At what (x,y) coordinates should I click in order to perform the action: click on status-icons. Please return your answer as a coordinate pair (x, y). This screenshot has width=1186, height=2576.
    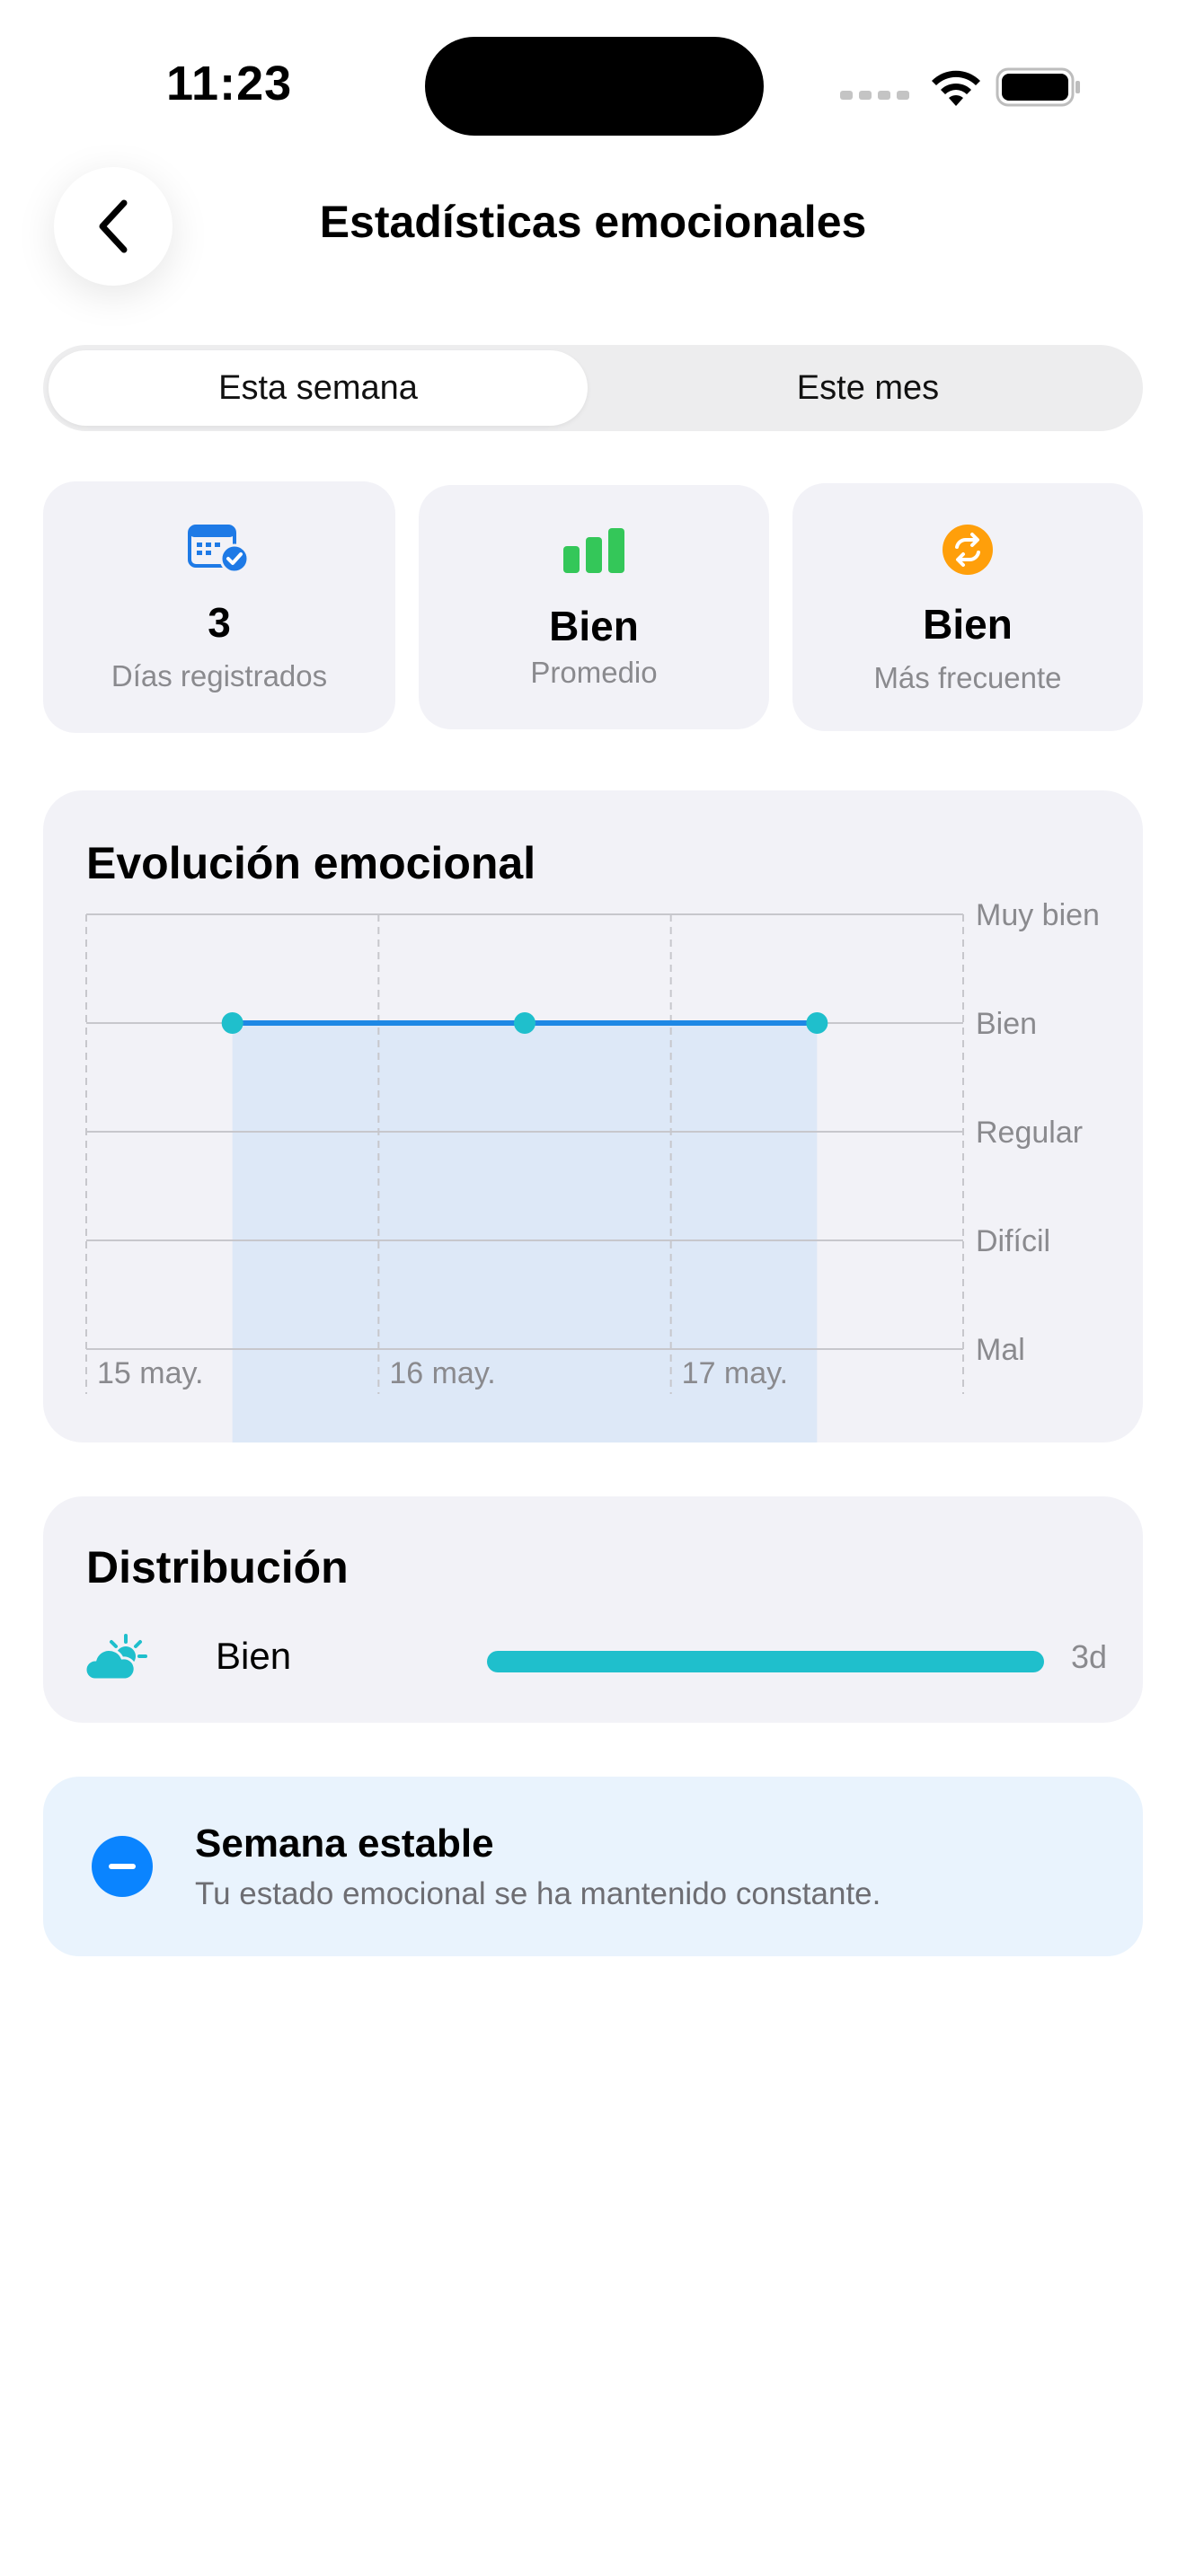
    Looking at the image, I should click on (961, 87).